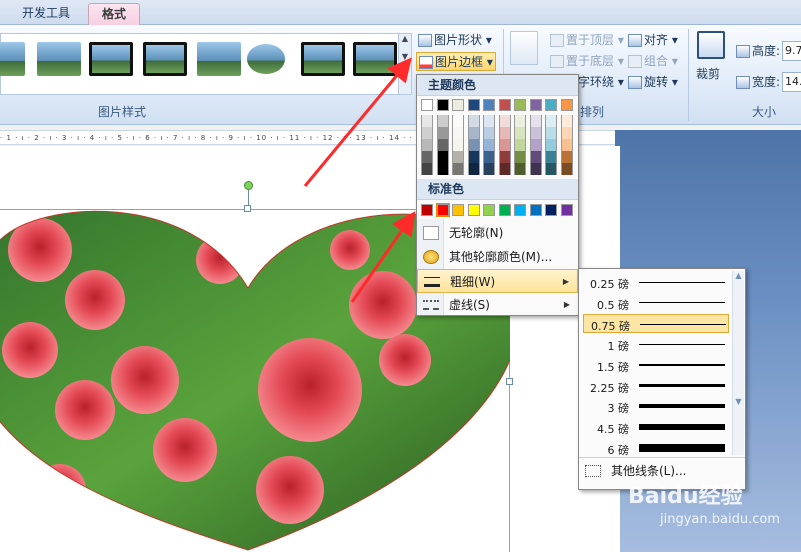 Image resolution: width=801 pixels, height=552 pixels. I want to click on send-to-back-button: 置于底层 ▾, so click(586, 61).